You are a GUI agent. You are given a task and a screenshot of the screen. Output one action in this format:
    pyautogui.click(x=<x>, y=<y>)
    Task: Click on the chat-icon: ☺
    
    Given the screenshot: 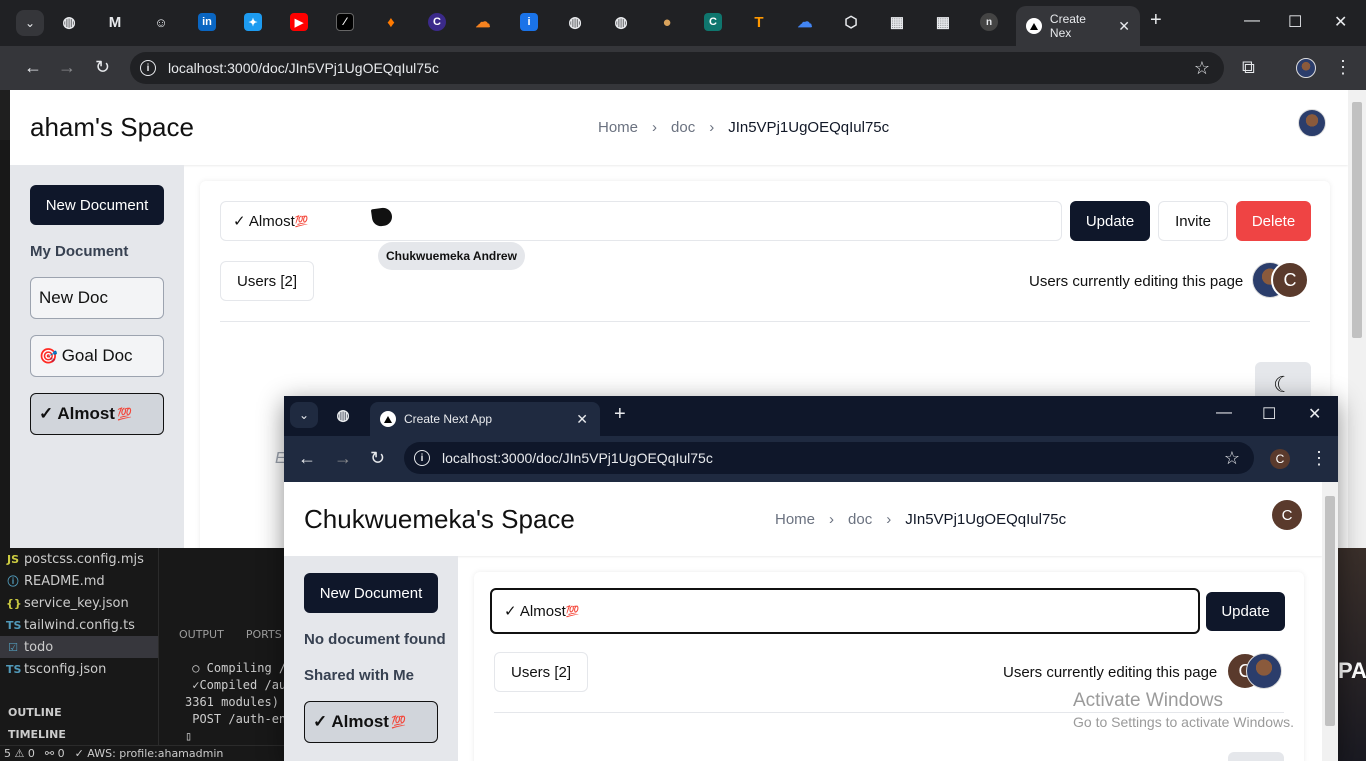 What is the action you would take?
    pyautogui.click(x=161, y=22)
    